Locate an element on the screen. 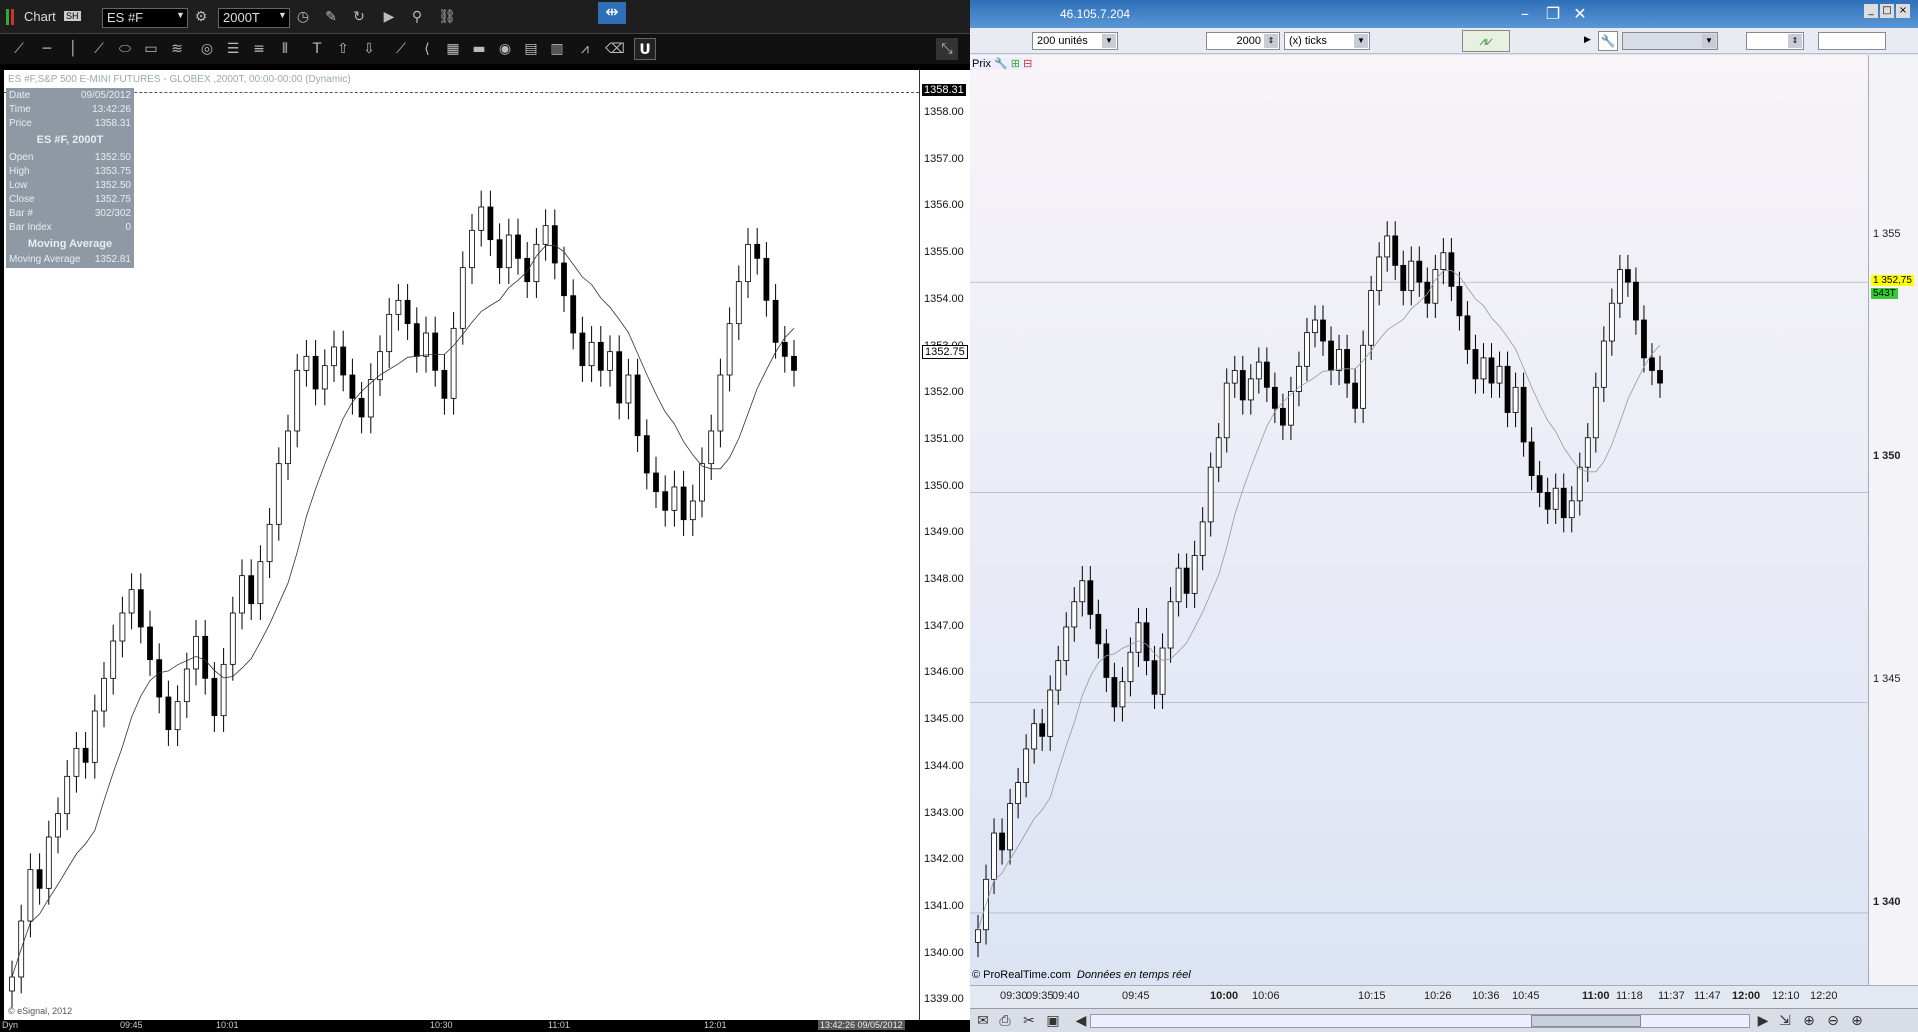  interval-dropdown-icon: ▼ is located at coordinates (282, 15).